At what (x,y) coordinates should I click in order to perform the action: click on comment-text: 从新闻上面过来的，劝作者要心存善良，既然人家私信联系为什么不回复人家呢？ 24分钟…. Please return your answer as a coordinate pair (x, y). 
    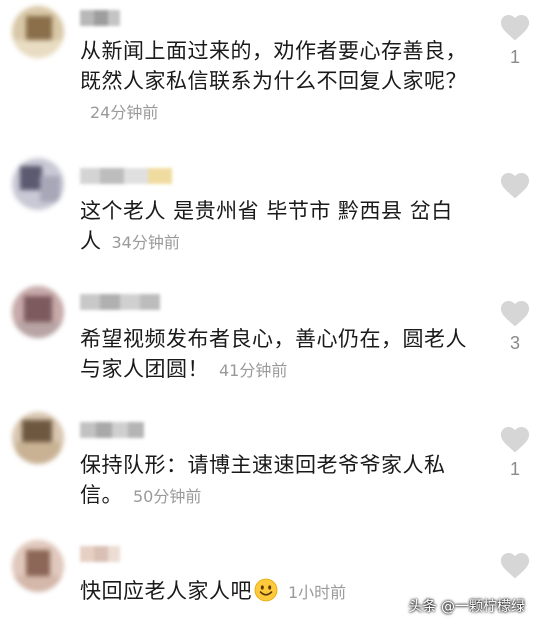
    Looking at the image, I should click on (275, 82).